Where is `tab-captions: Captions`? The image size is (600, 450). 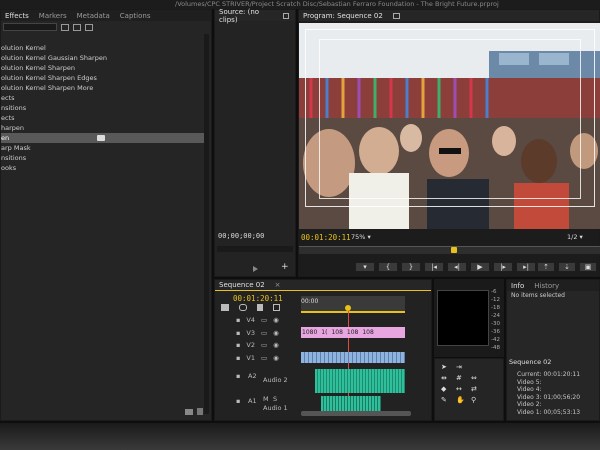
tab-captions: Captions is located at coordinates (135, 16).